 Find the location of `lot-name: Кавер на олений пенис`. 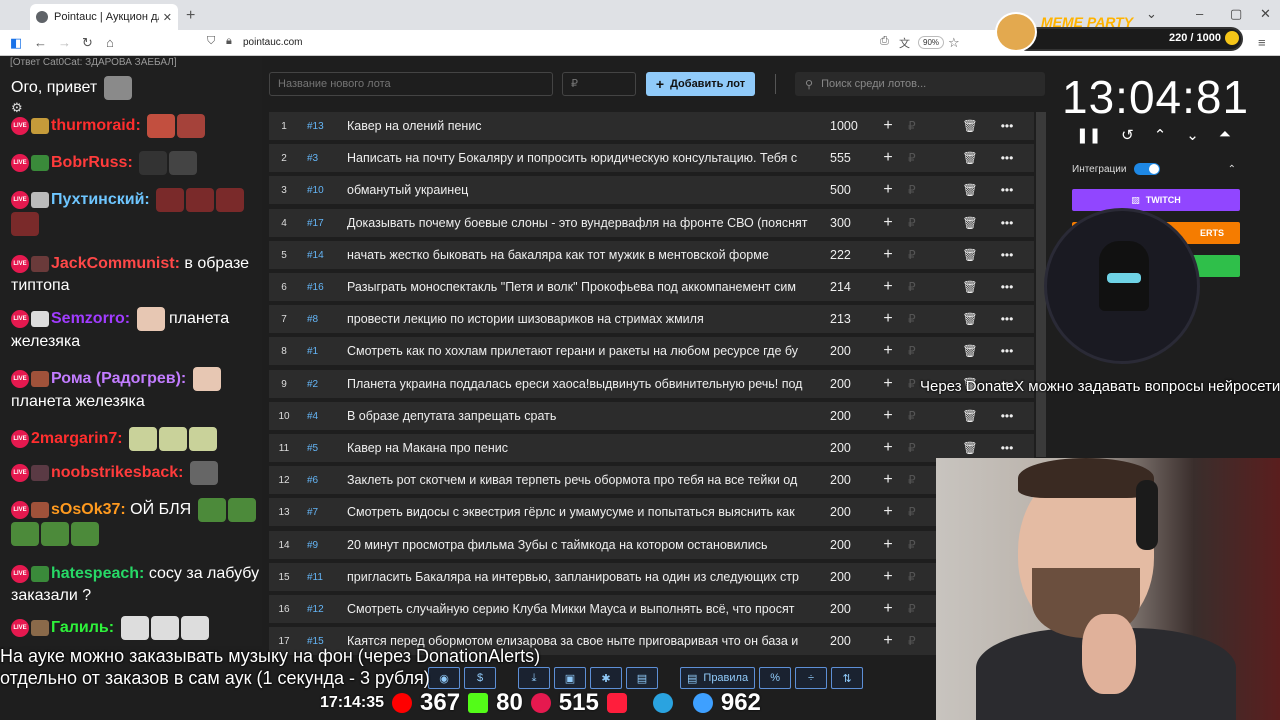

lot-name: Кавер на олений пенис is located at coordinates (577, 126).